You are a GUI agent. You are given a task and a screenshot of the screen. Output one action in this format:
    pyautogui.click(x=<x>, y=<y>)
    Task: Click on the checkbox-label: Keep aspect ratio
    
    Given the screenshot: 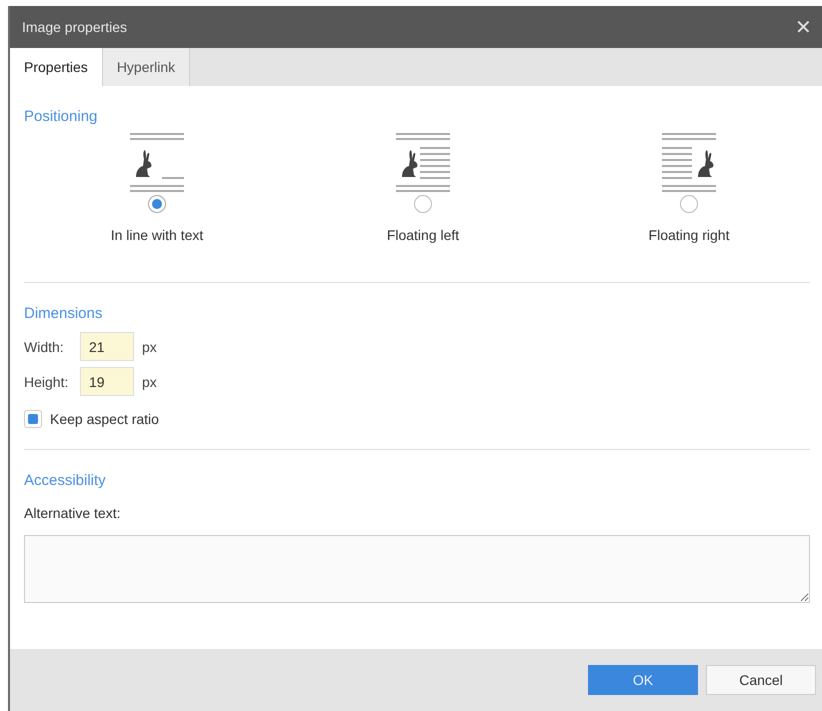 What is the action you would take?
    pyautogui.click(x=104, y=419)
    